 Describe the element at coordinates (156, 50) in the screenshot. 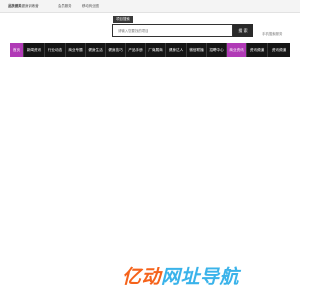

I see `nav-item-vendors: 厂商展商` at that location.